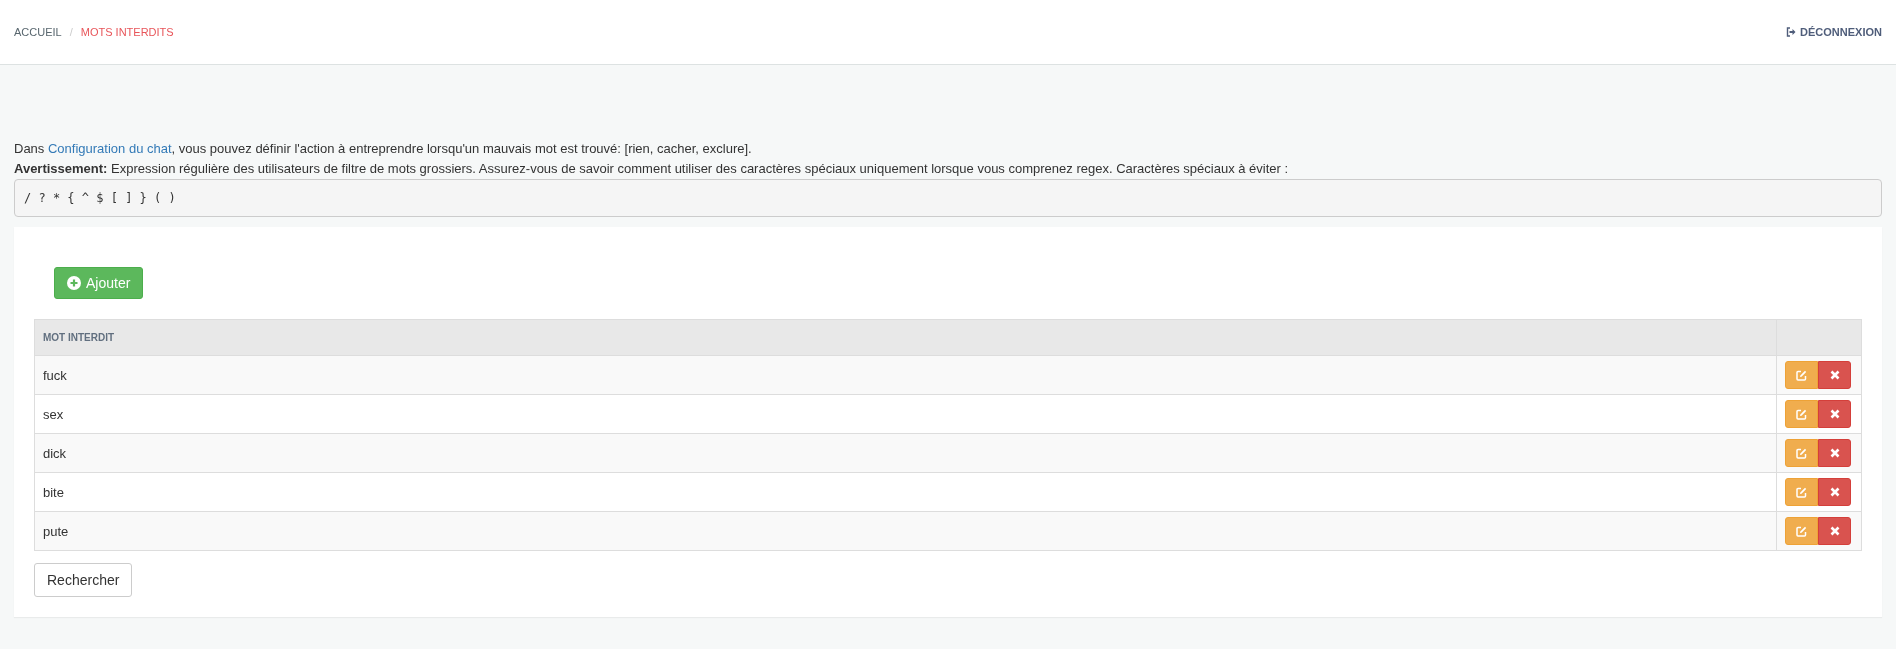 Image resolution: width=1896 pixels, height=649 pixels. What do you see at coordinates (905, 414) in the screenshot?
I see `table-cell: sex` at bounding box center [905, 414].